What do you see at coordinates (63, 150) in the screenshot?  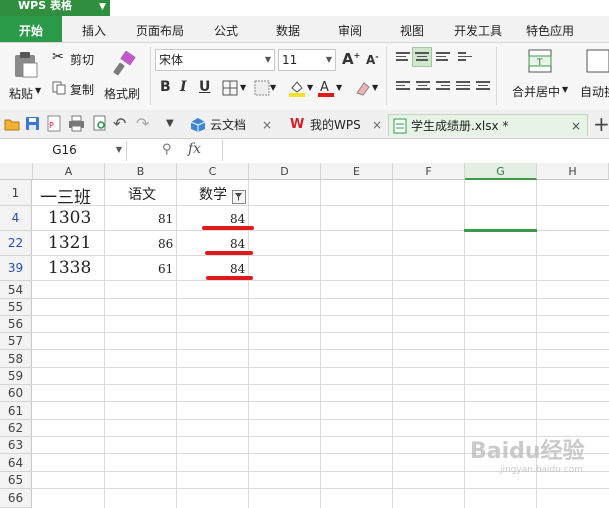 I see `name-box: G16 ▼` at bounding box center [63, 150].